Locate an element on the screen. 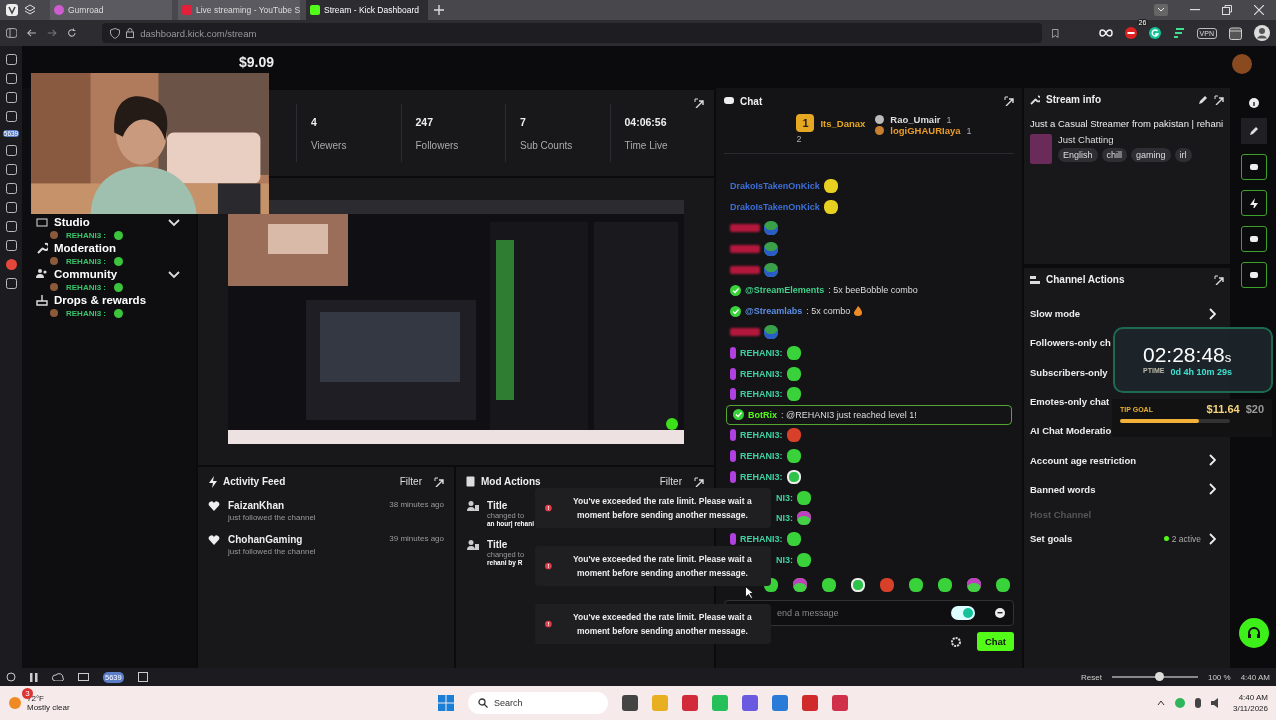 The width and height of the screenshot is (1276, 720). vivaldi-icon is located at coordinates (11, 264).